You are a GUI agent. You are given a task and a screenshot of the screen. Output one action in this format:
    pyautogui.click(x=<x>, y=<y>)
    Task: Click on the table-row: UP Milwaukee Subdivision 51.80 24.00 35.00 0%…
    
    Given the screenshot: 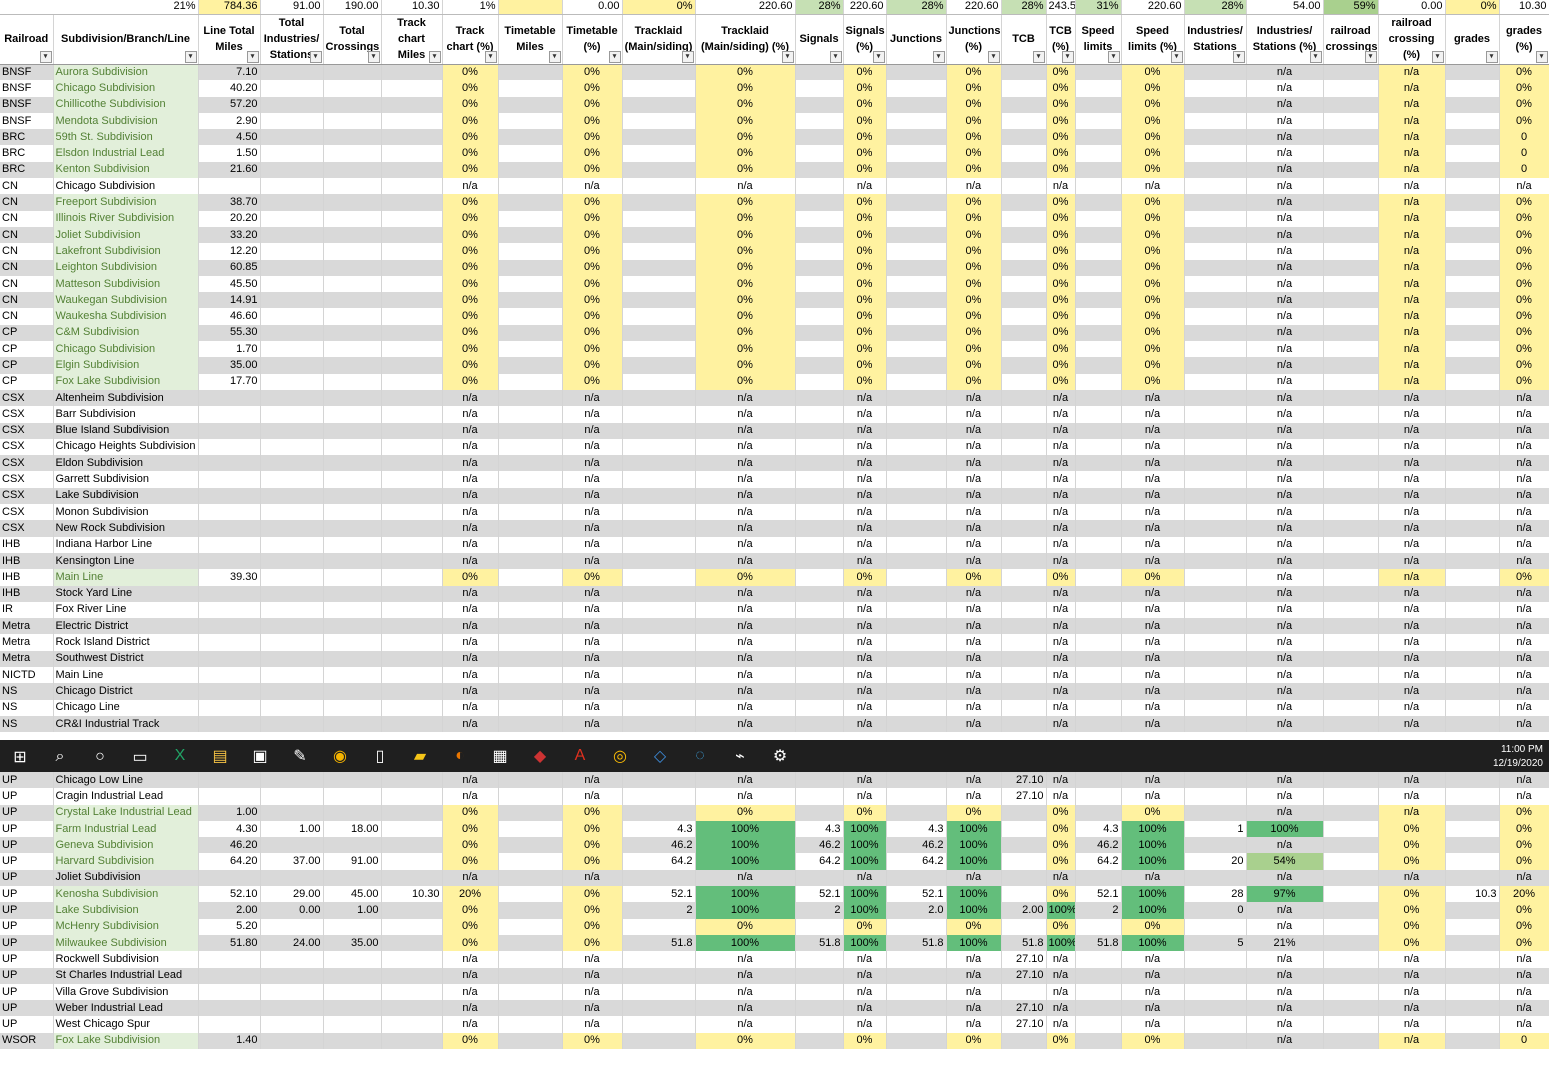 What is the action you would take?
    pyautogui.click(x=774, y=943)
    